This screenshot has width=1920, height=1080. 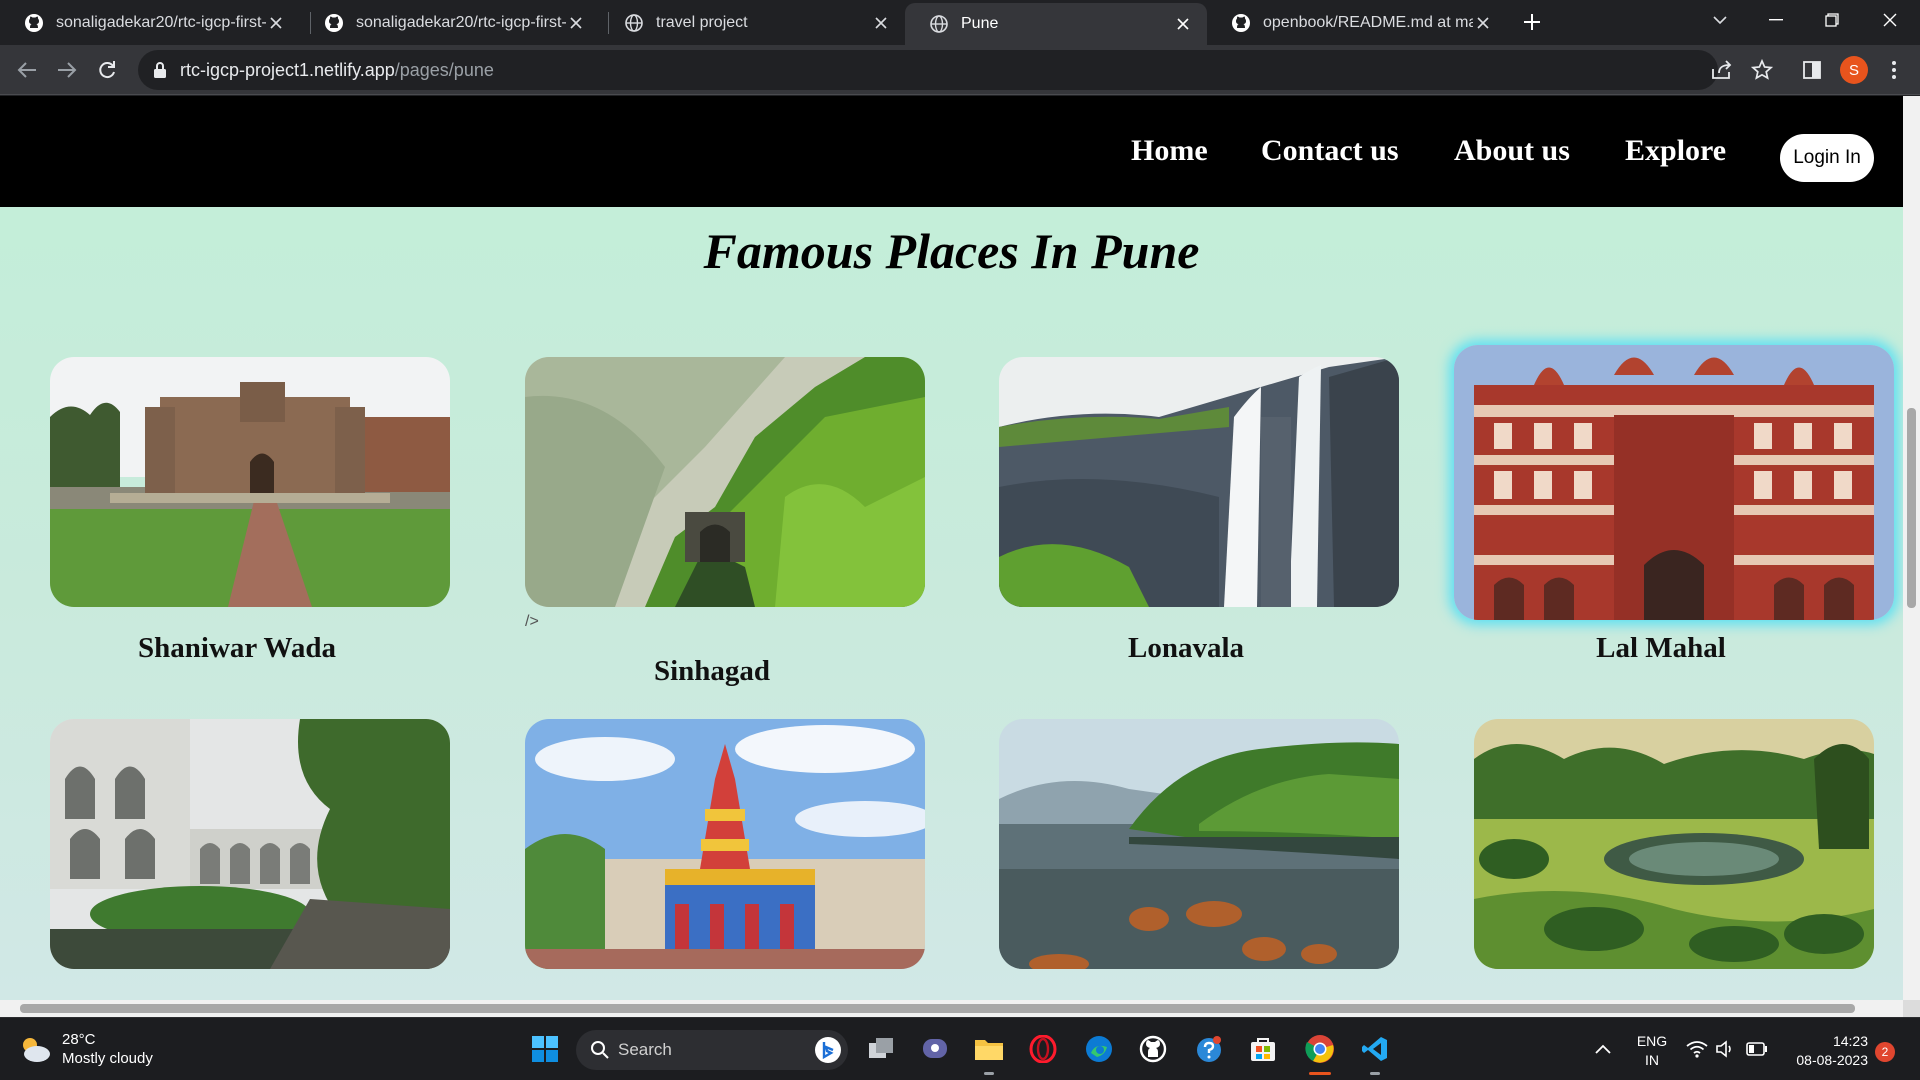 I want to click on bing-icon, so click(x=828, y=1050).